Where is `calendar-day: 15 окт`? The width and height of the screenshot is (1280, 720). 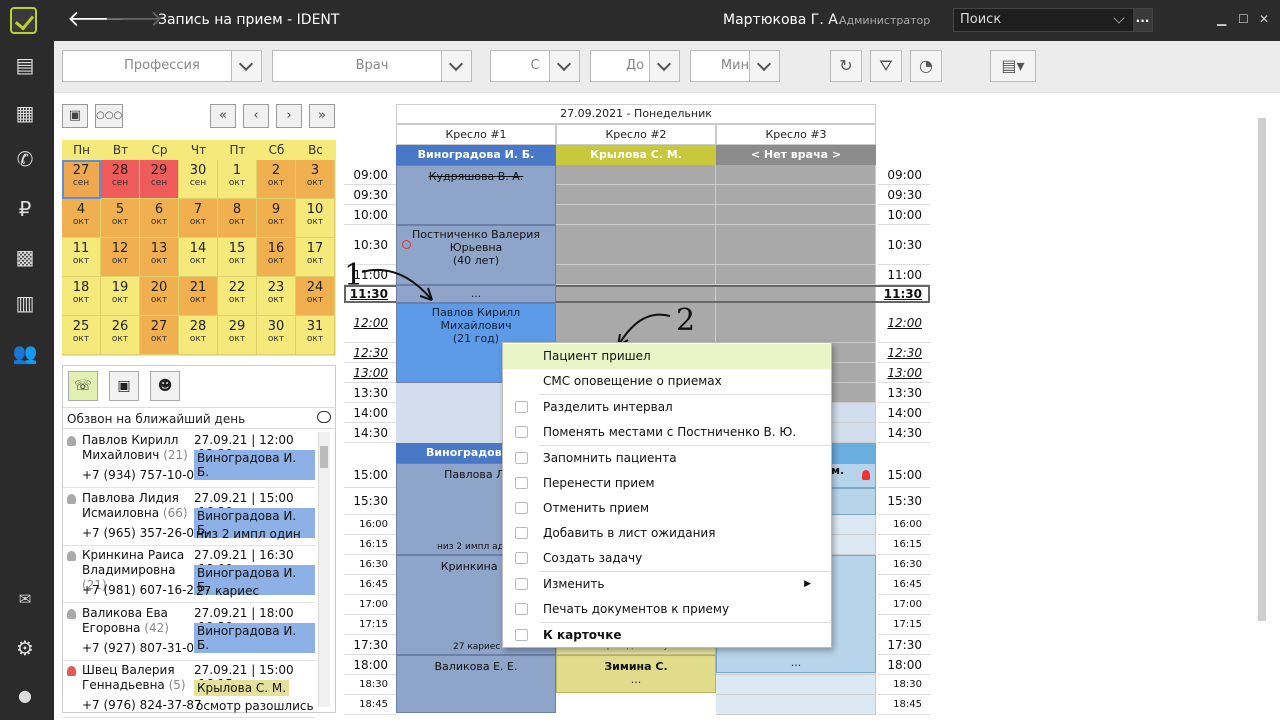
calendar-day: 15 окт is located at coordinates (237, 257).